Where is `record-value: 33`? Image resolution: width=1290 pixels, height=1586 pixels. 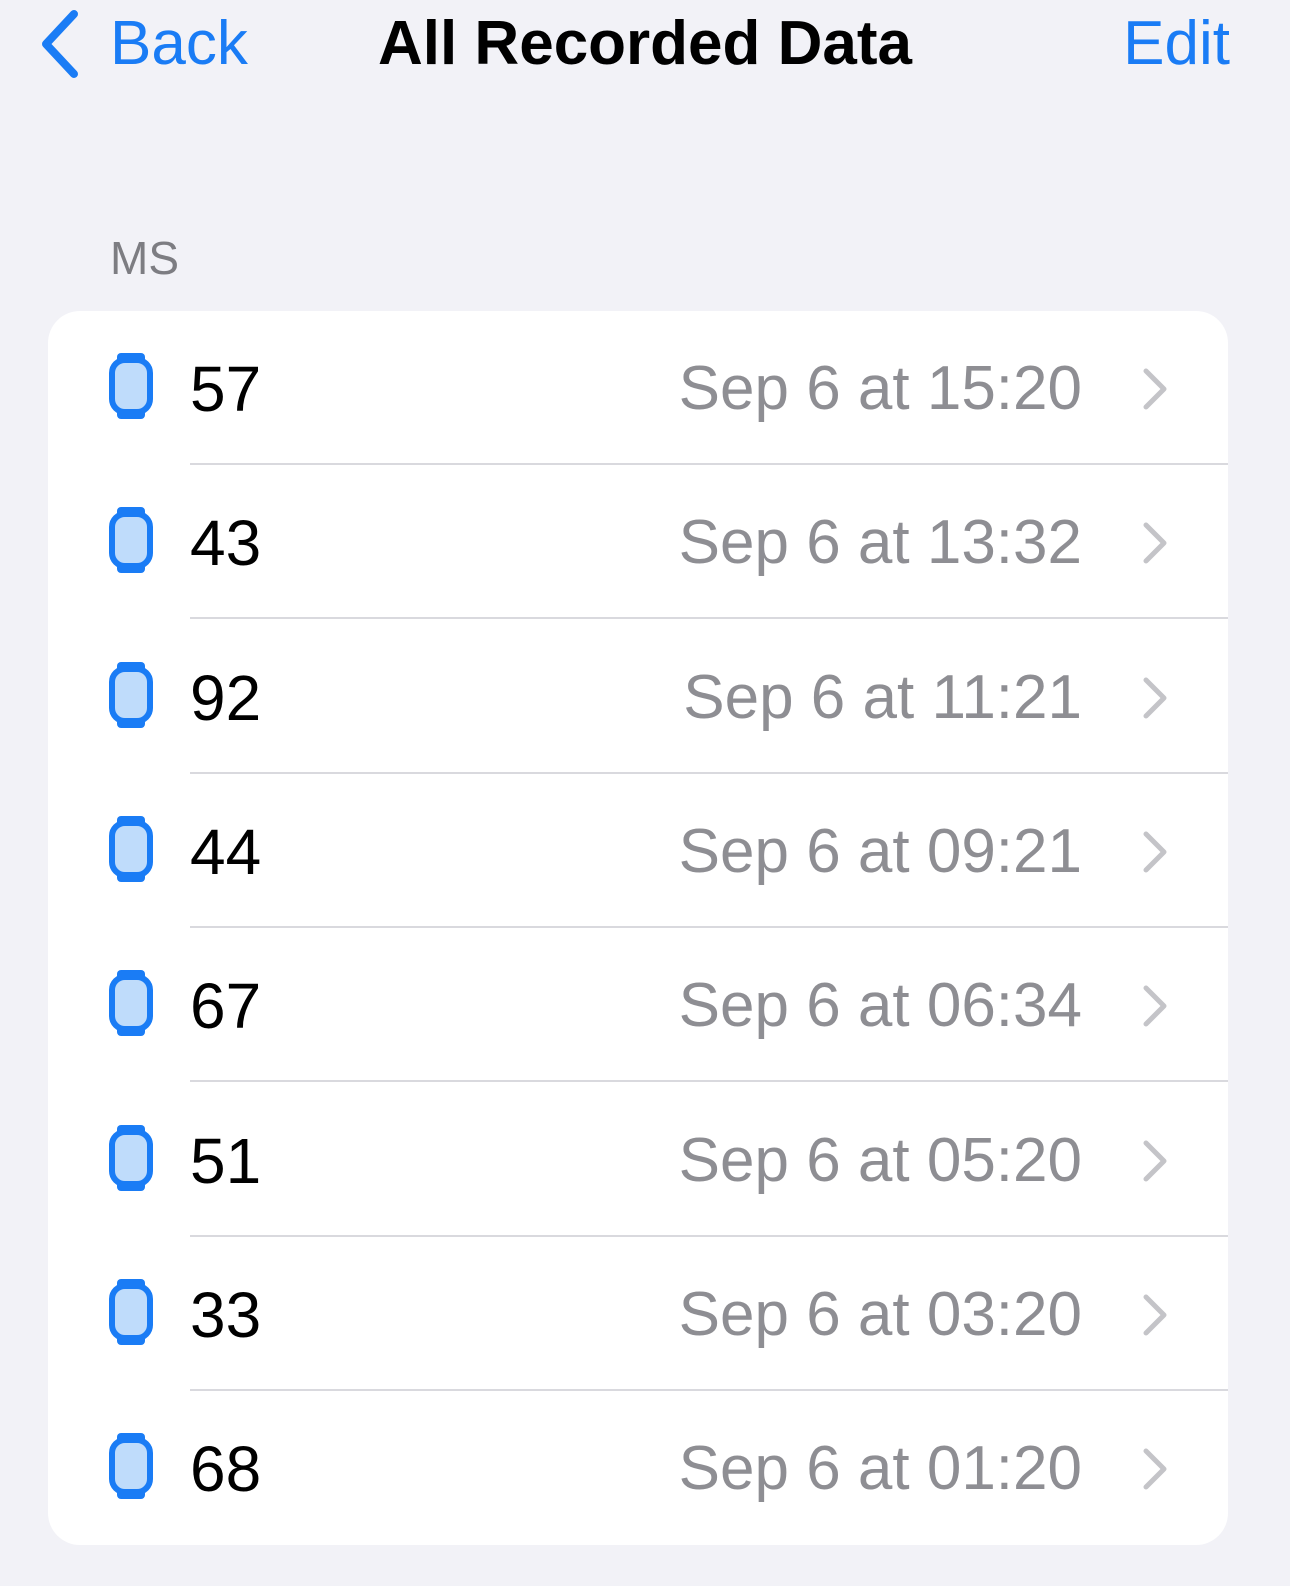
record-value: 33 is located at coordinates (226, 1314).